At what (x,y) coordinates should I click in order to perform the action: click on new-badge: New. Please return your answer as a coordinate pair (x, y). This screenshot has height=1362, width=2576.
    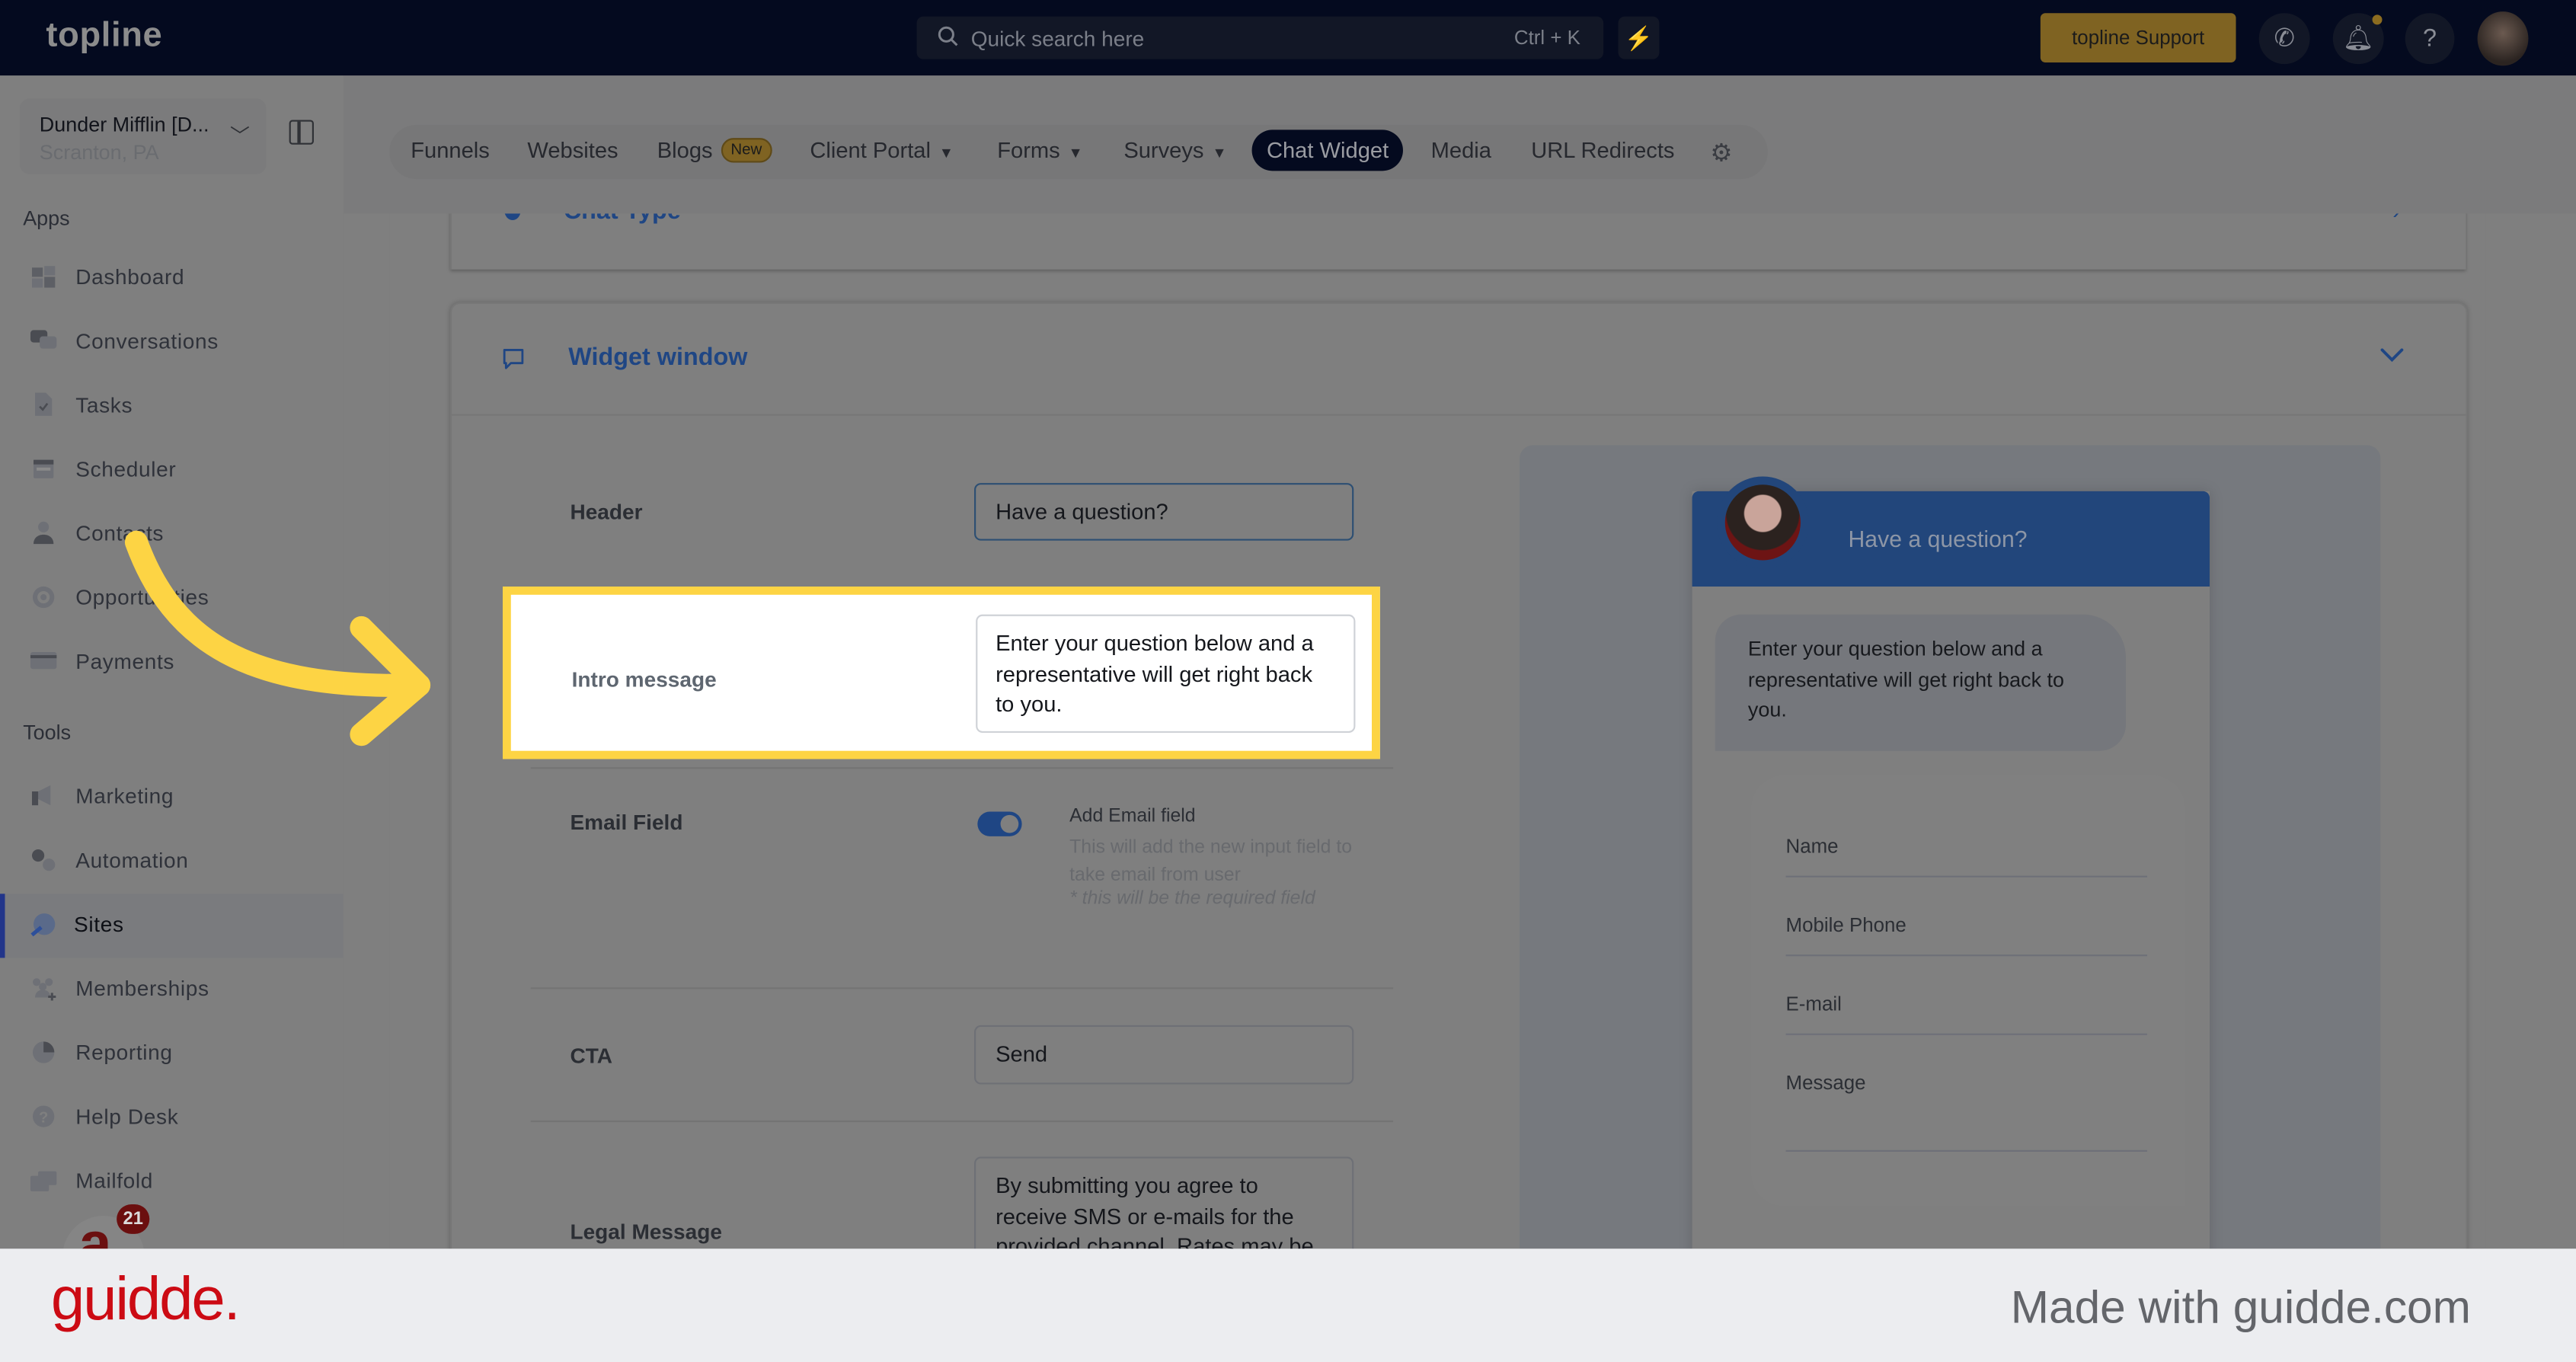
    Looking at the image, I should click on (746, 150).